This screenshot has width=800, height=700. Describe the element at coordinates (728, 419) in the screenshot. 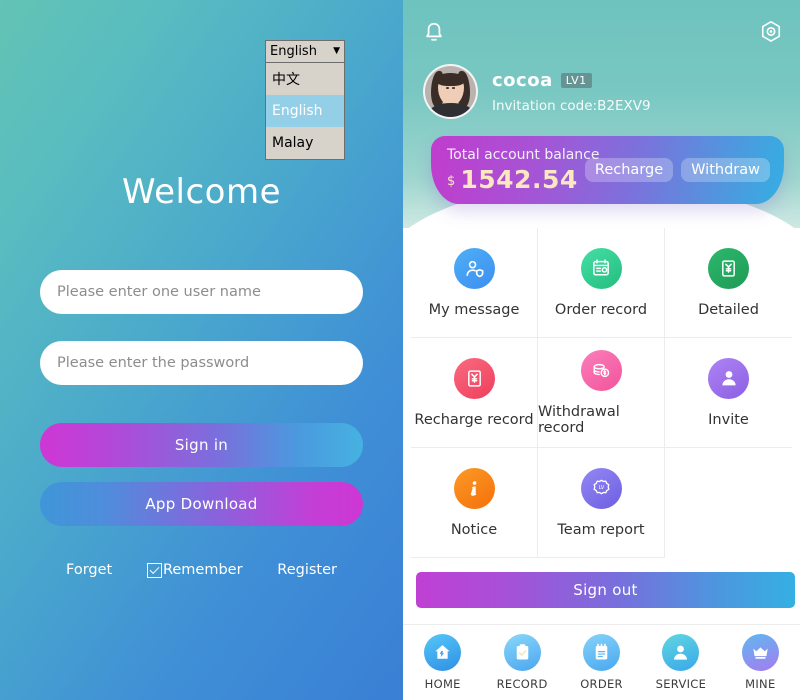

I see `menu-label: Invite` at that location.